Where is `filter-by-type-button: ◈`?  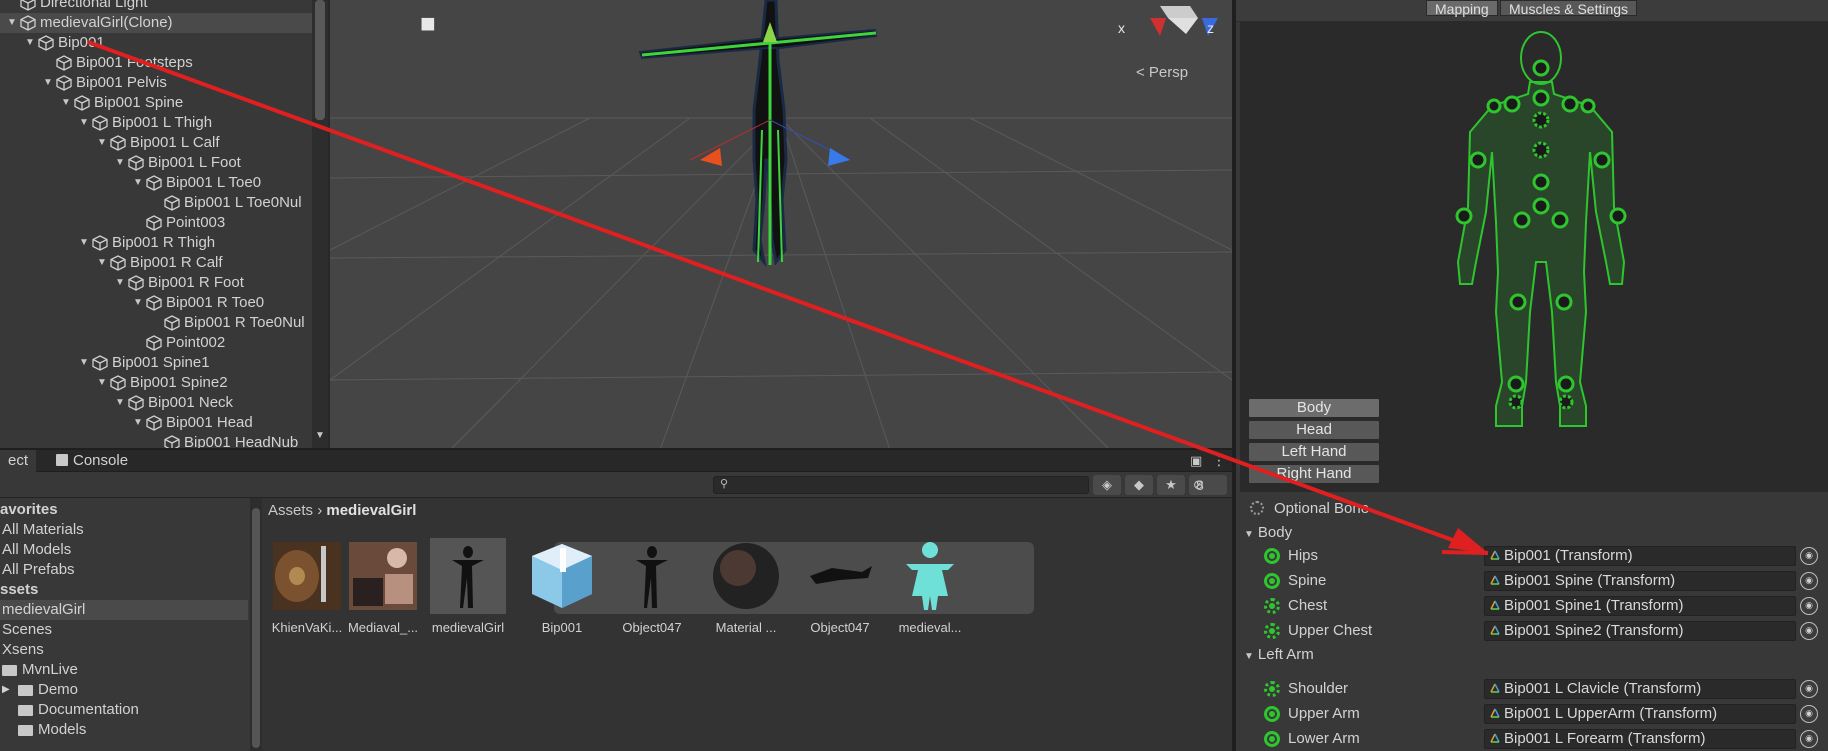
filter-by-type-button: ◈ is located at coordinates (1107, 485).